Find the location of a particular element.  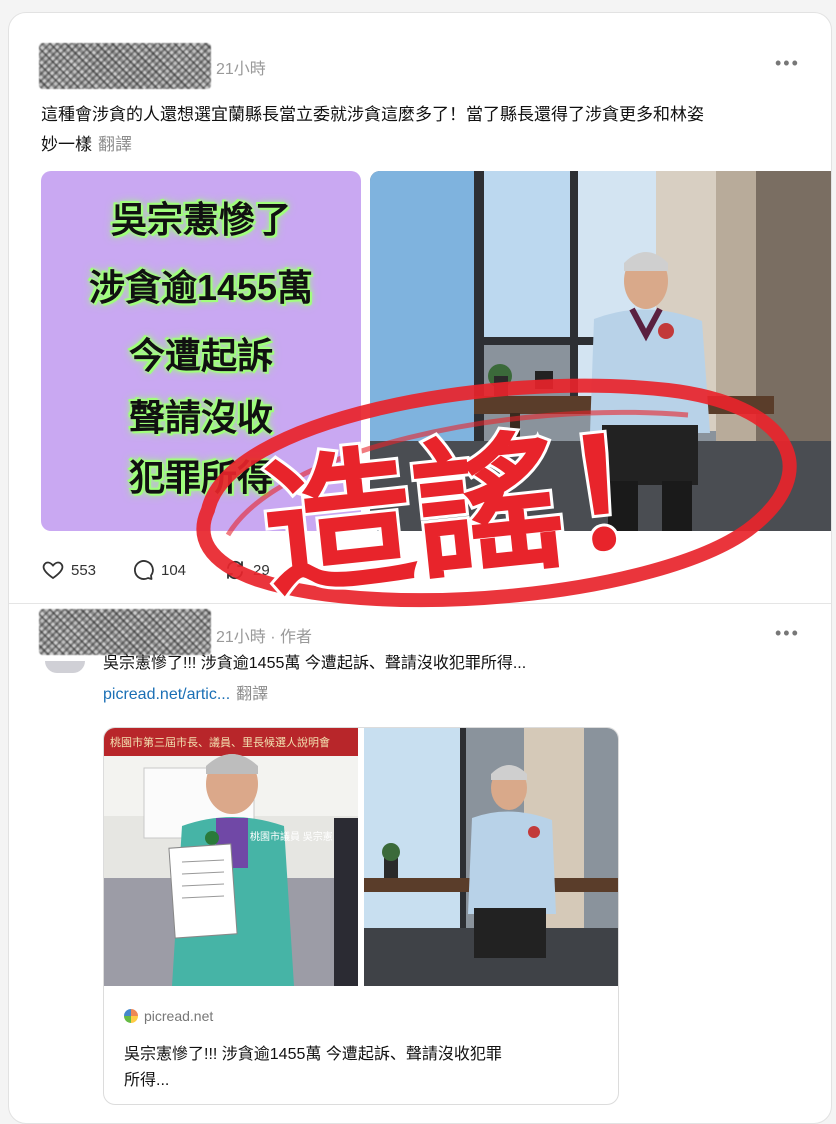

send-icon is located at coordinates (315, 570).